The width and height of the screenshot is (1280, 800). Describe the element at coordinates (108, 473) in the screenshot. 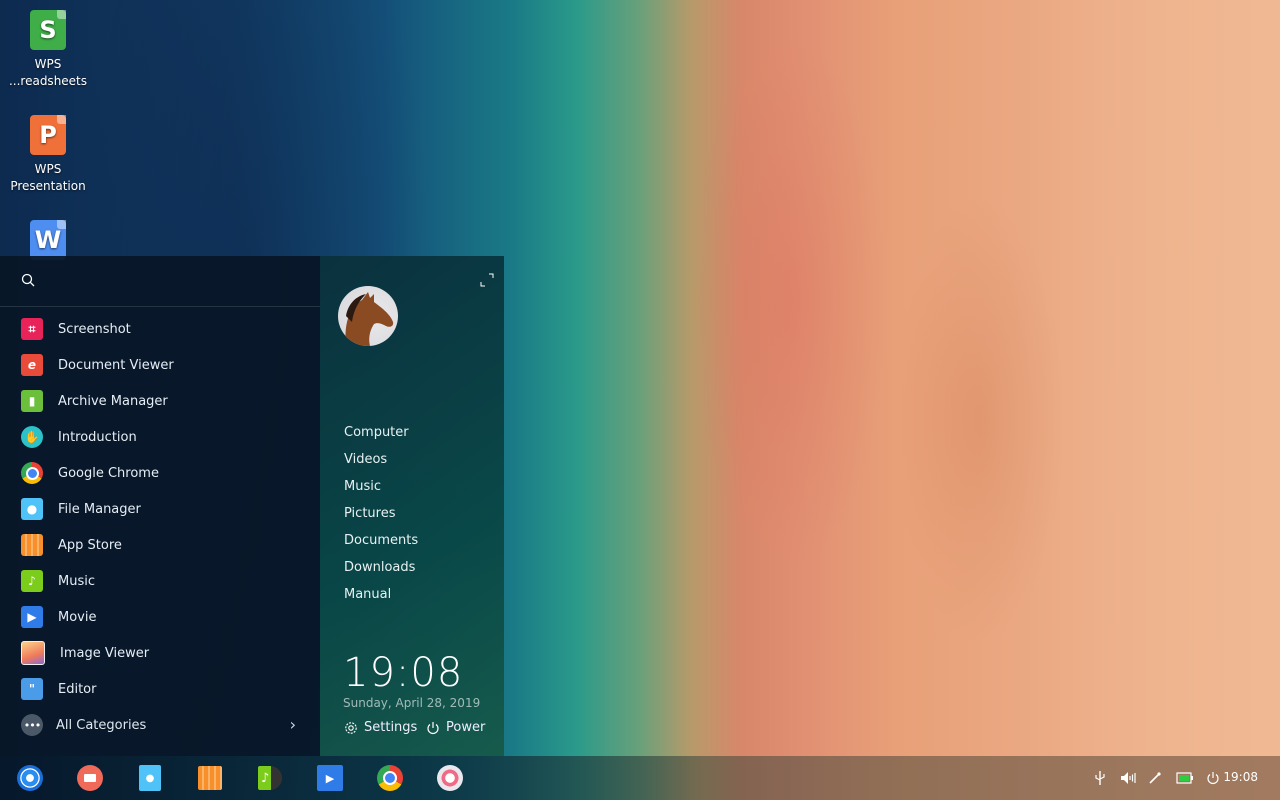

I see `app-label: Google Chrome` at that location.